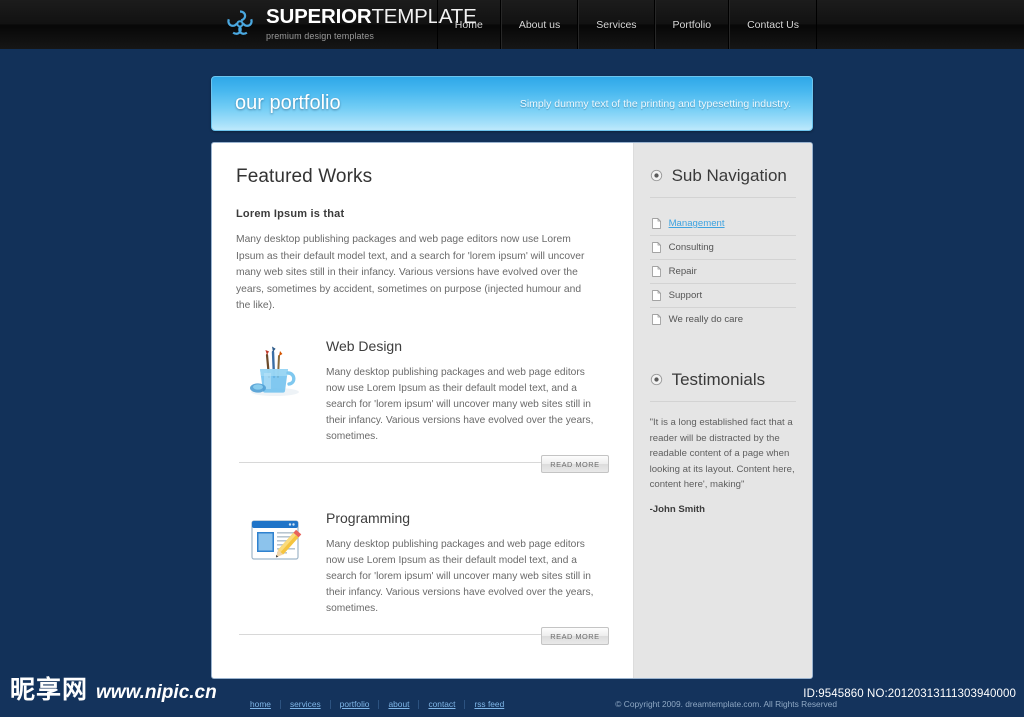 The image size is (1024, 717). I want to click on sidebar-item-label: Management, so click(696, 223).